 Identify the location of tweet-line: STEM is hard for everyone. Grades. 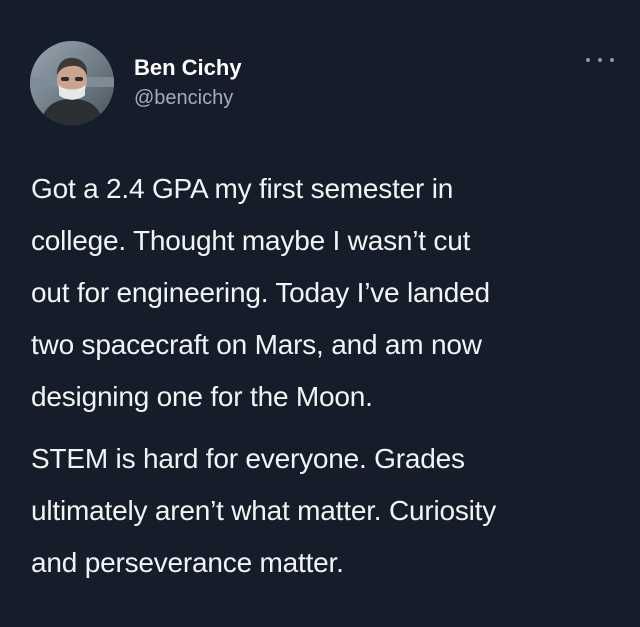
(248, 458).